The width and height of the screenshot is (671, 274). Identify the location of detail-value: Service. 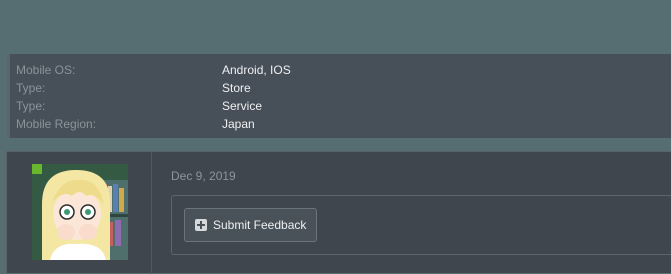
(242, 106).